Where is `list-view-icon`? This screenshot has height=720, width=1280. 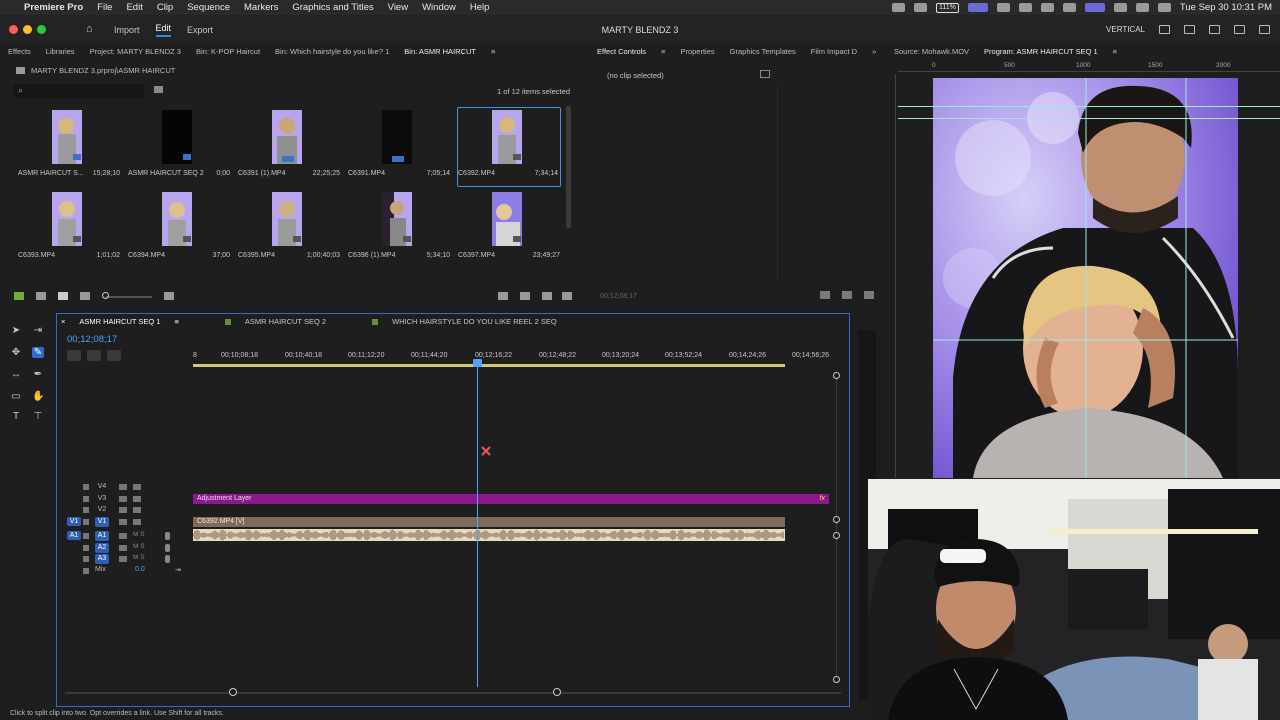
list-view-icon is located at coordinates (41, 296).